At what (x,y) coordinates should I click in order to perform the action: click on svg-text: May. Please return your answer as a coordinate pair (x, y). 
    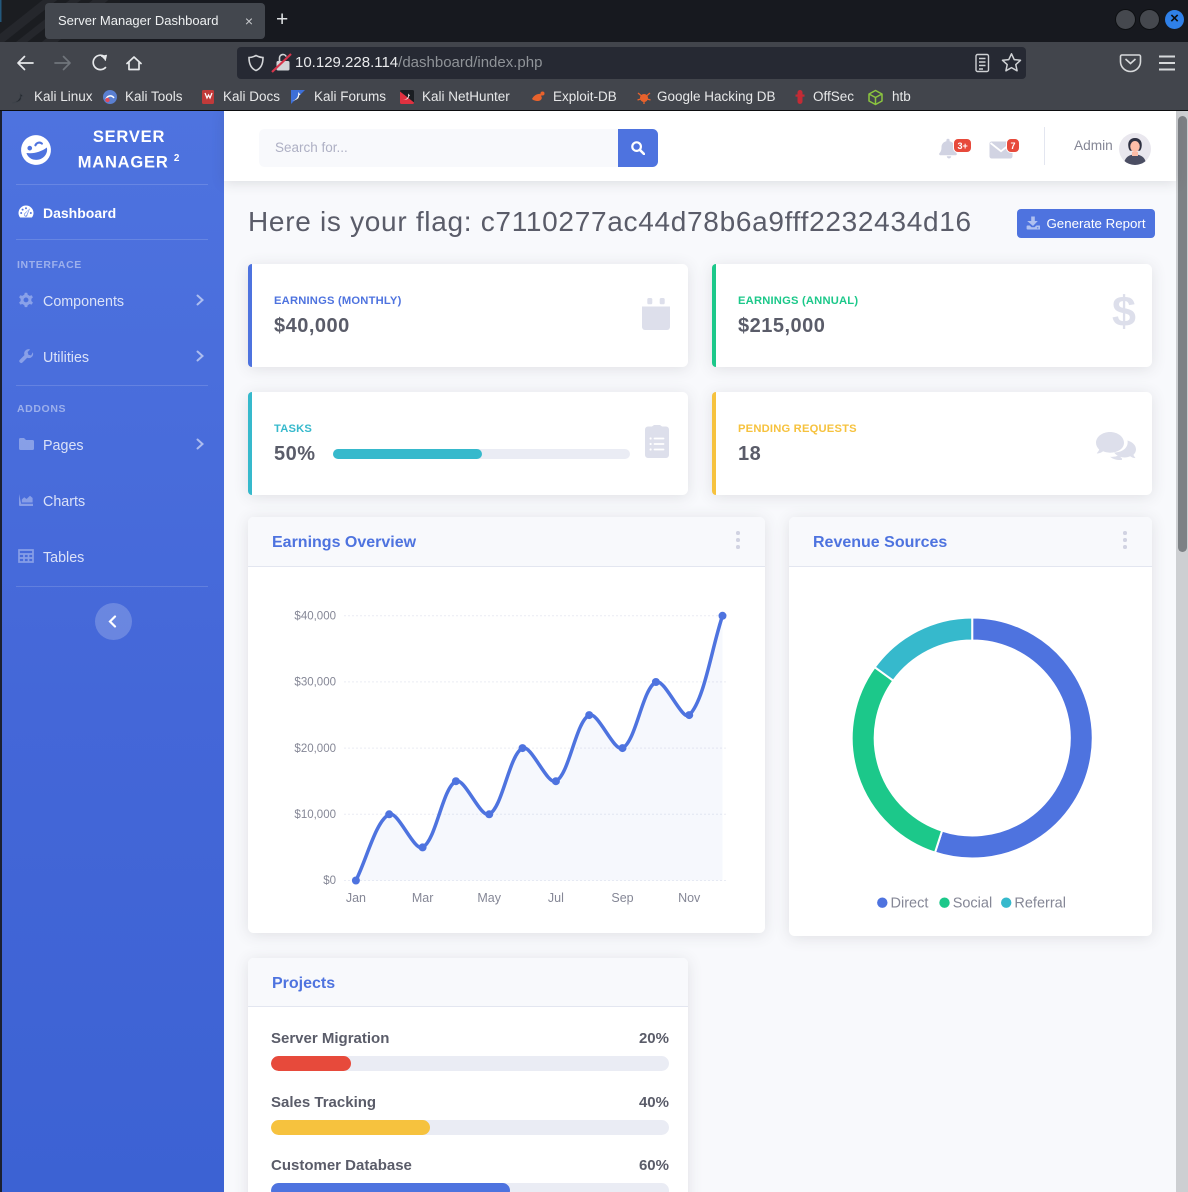
    Looking at the image, I should click on (489, 898).